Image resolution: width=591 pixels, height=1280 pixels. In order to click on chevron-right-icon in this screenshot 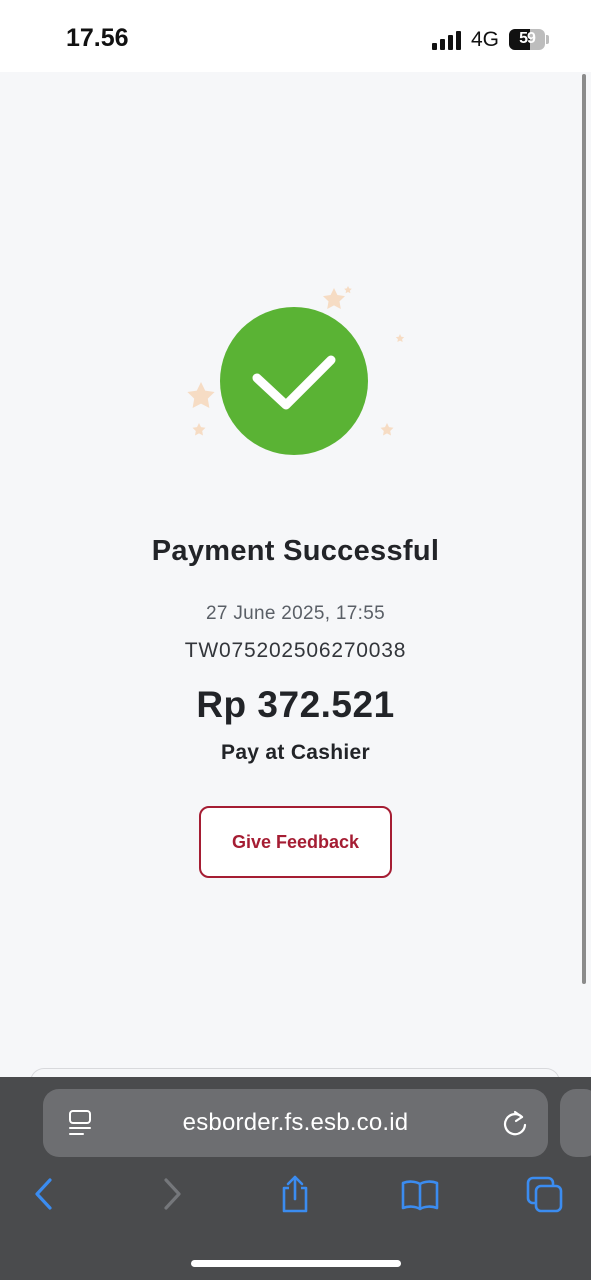, I will do `click(172, 1194)`.